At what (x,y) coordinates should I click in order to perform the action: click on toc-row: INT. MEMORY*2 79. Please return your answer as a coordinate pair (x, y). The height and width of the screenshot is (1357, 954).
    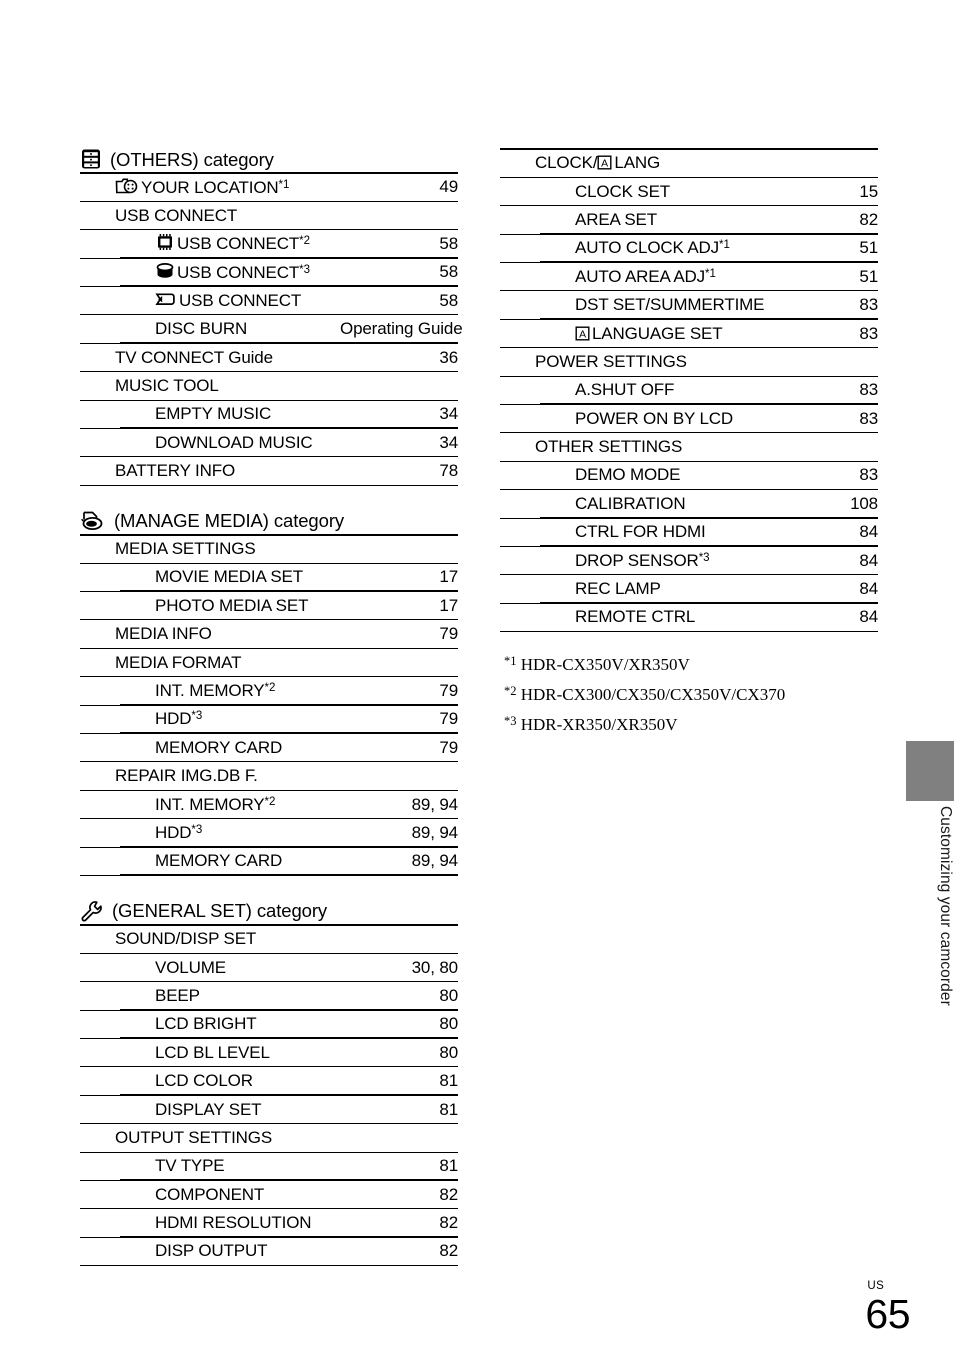
    Looking at the image, I should click on (269, 691).